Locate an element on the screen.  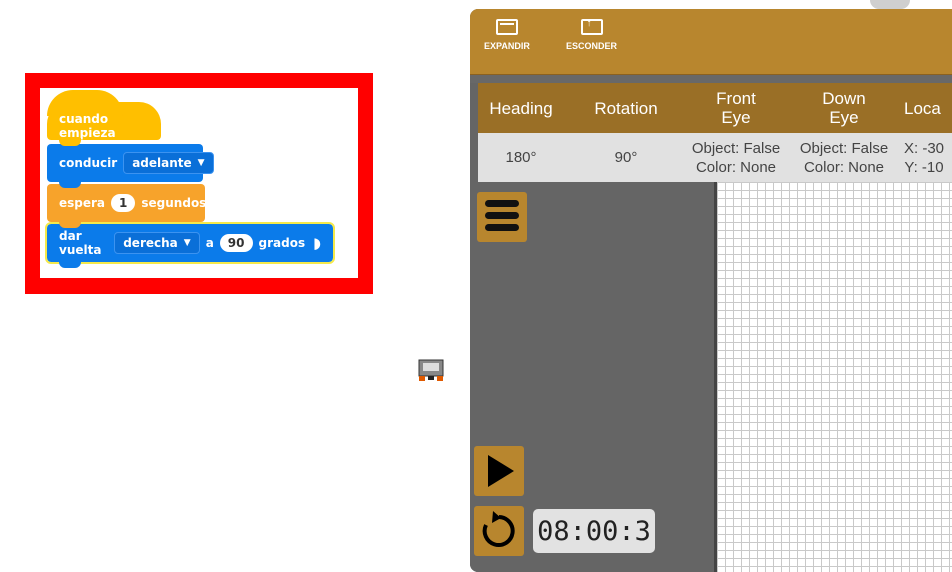
turn-arrow-icon: ◗ is located at coordinates (317, 243).